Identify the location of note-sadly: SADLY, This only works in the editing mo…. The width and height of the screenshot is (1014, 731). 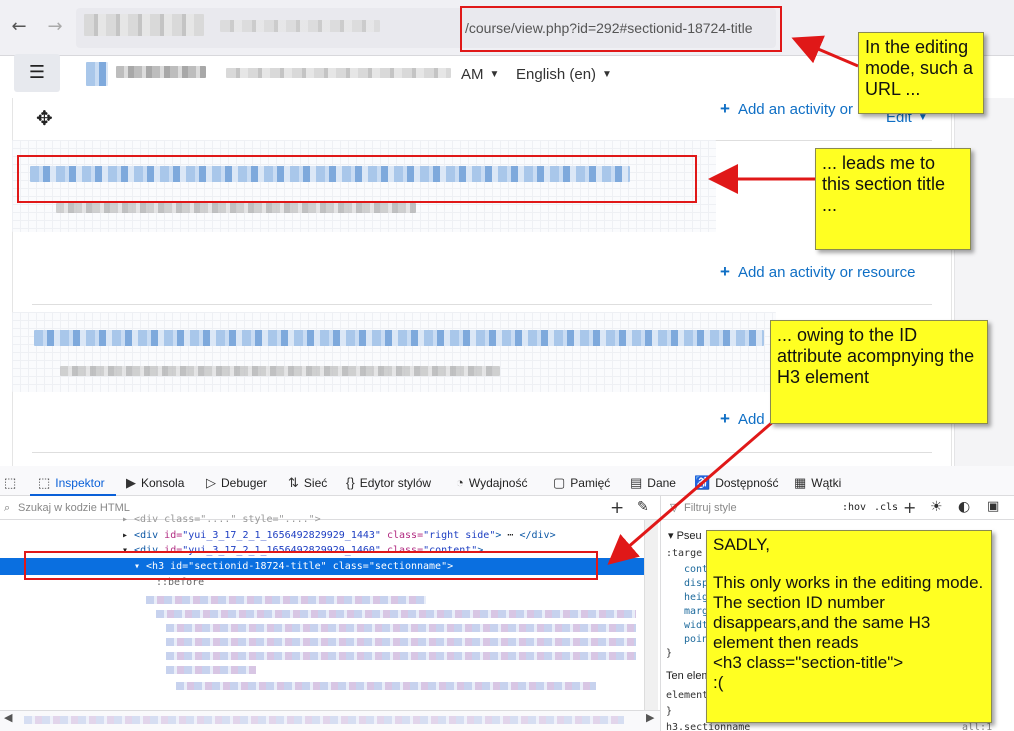
(849, 626).